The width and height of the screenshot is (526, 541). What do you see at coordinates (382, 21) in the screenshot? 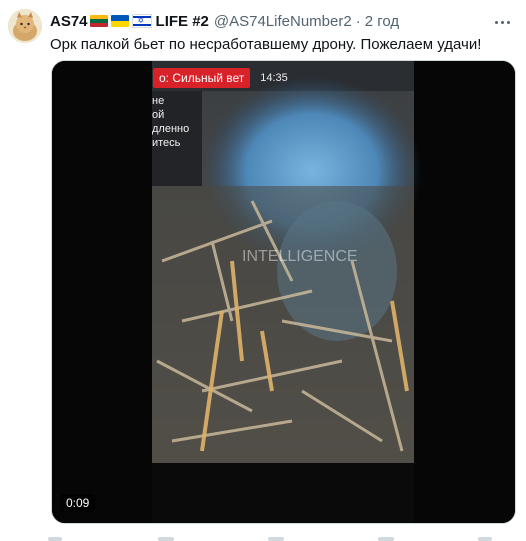
I see `timestamp: 2 год` at bounding box center [382, 21].